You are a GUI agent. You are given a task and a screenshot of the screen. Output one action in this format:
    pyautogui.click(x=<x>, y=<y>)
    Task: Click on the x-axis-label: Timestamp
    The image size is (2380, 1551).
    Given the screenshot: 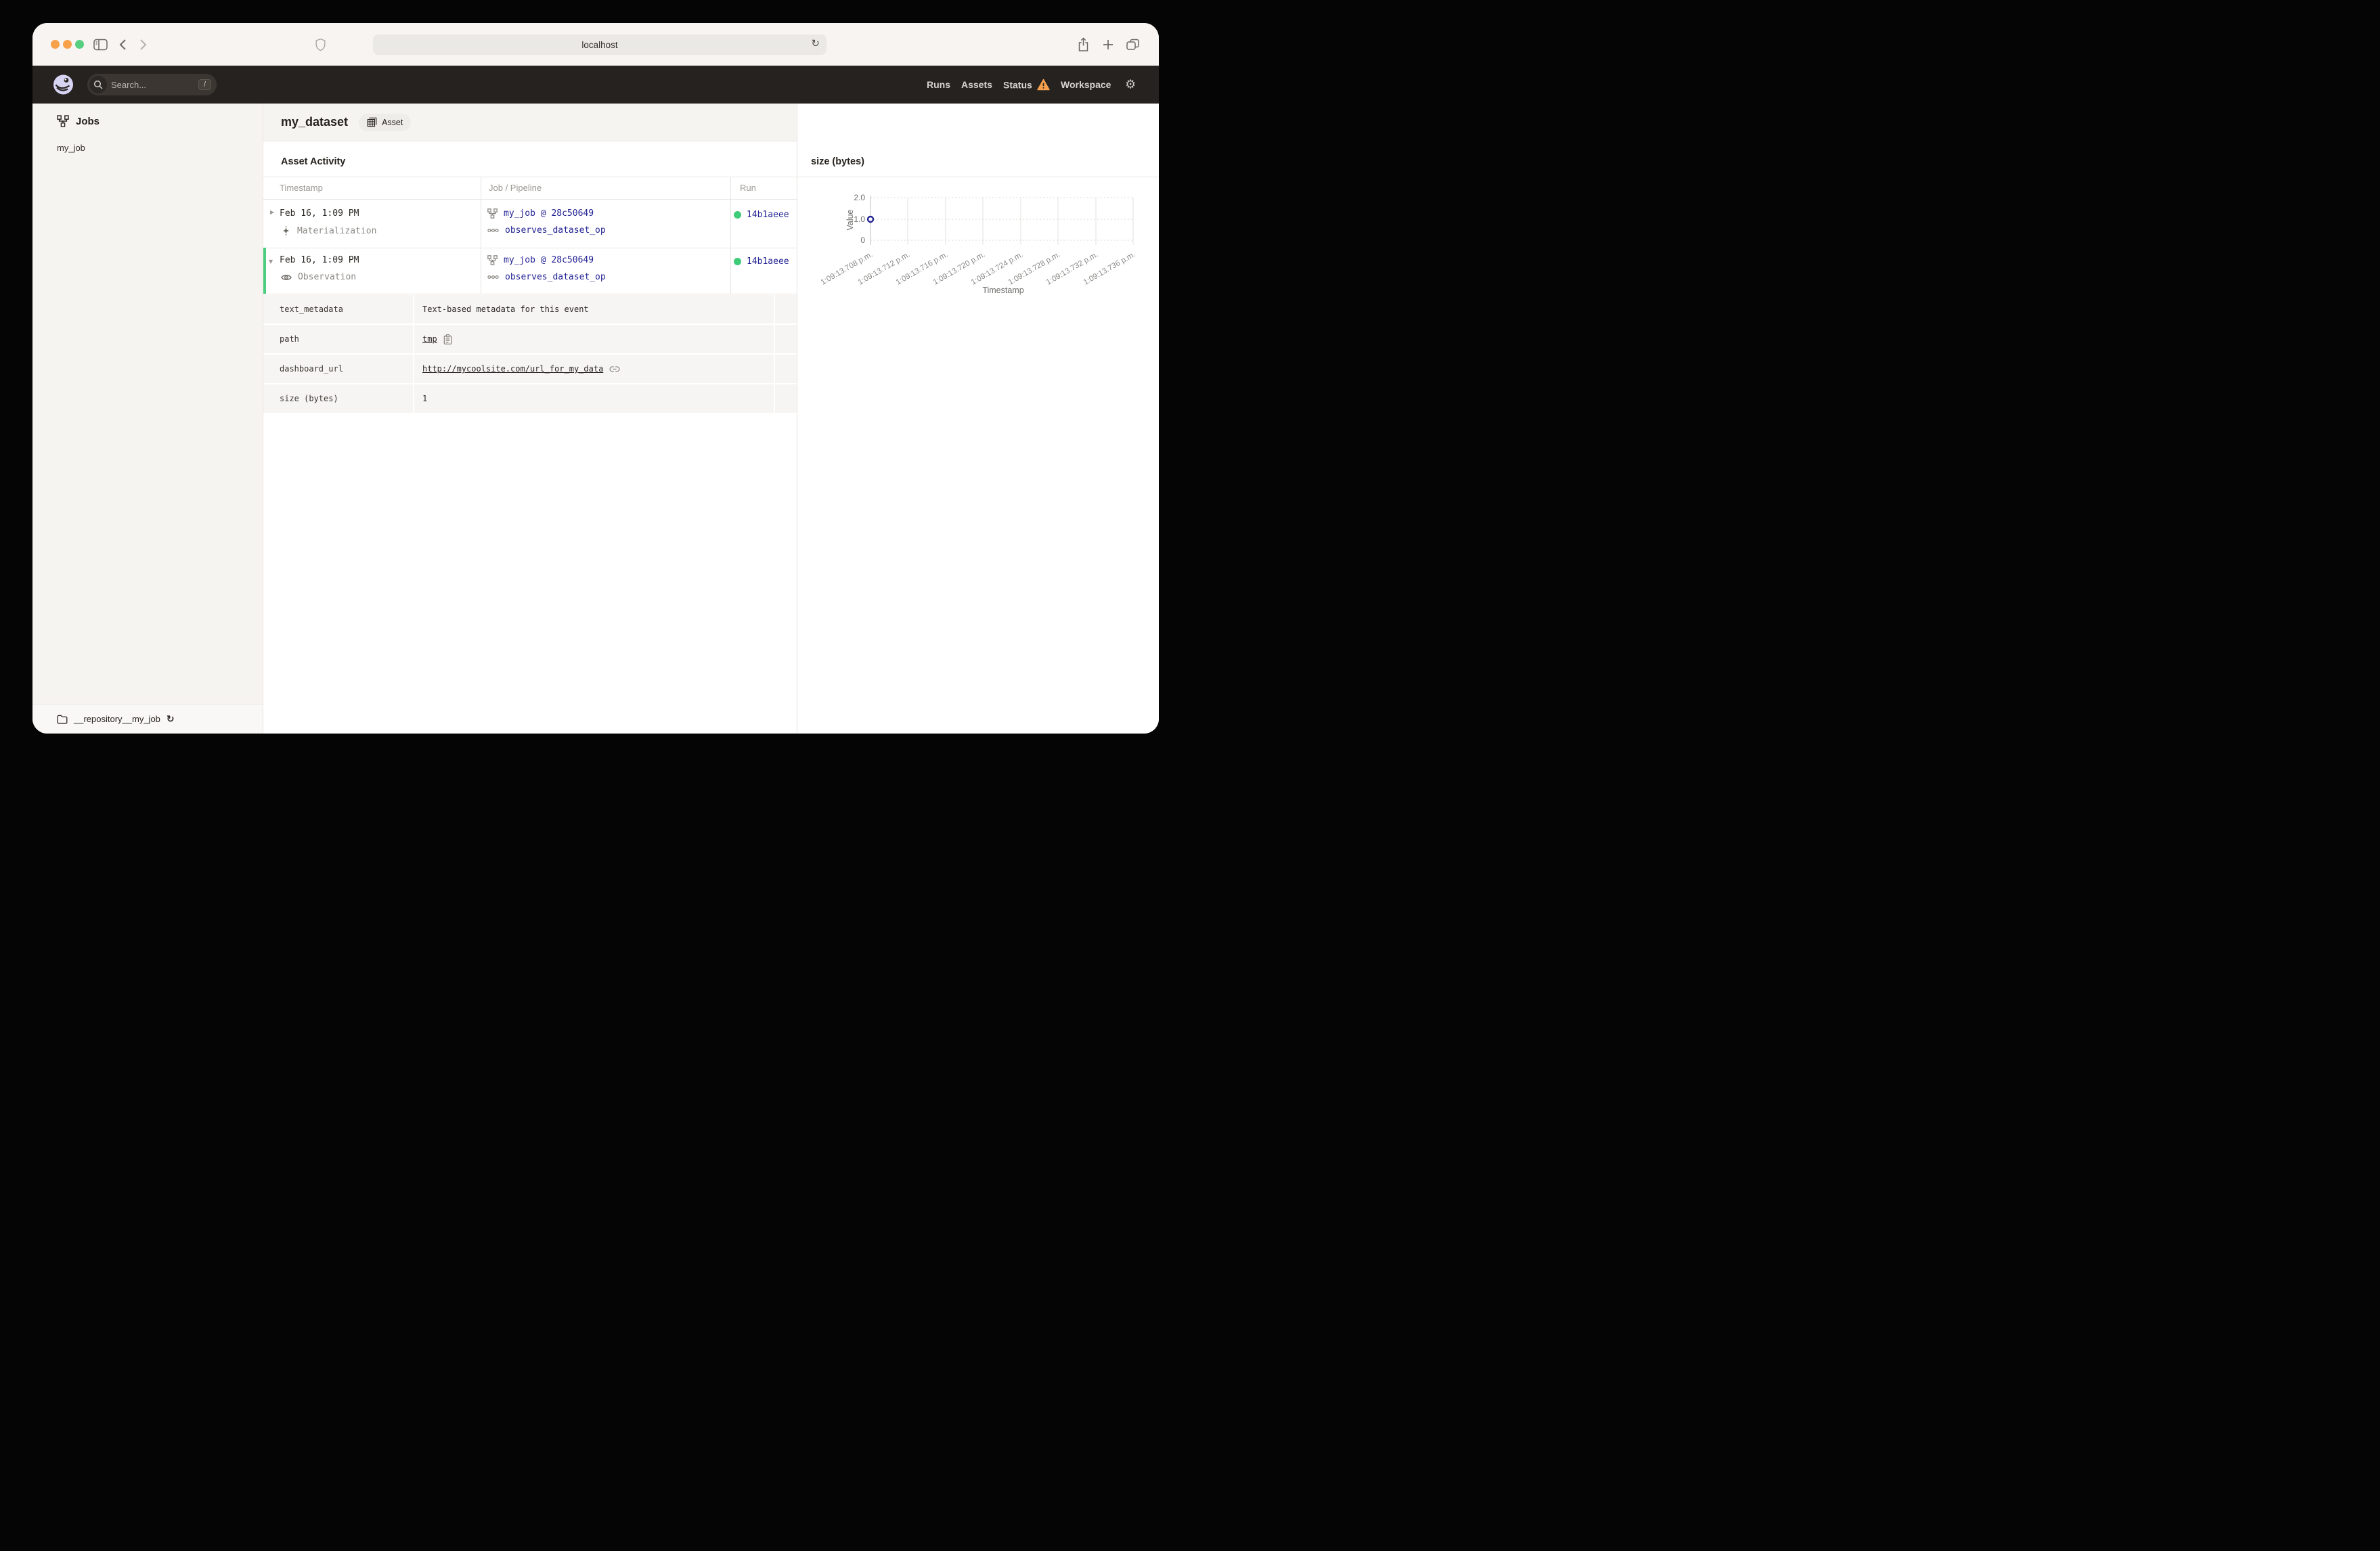 What is the action you would take?
    pyautogui.click(x=1003, y=290)
    